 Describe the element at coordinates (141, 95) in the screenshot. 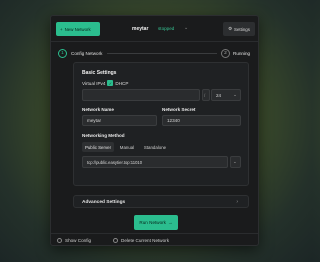

I see `ipv4-input` at that location.